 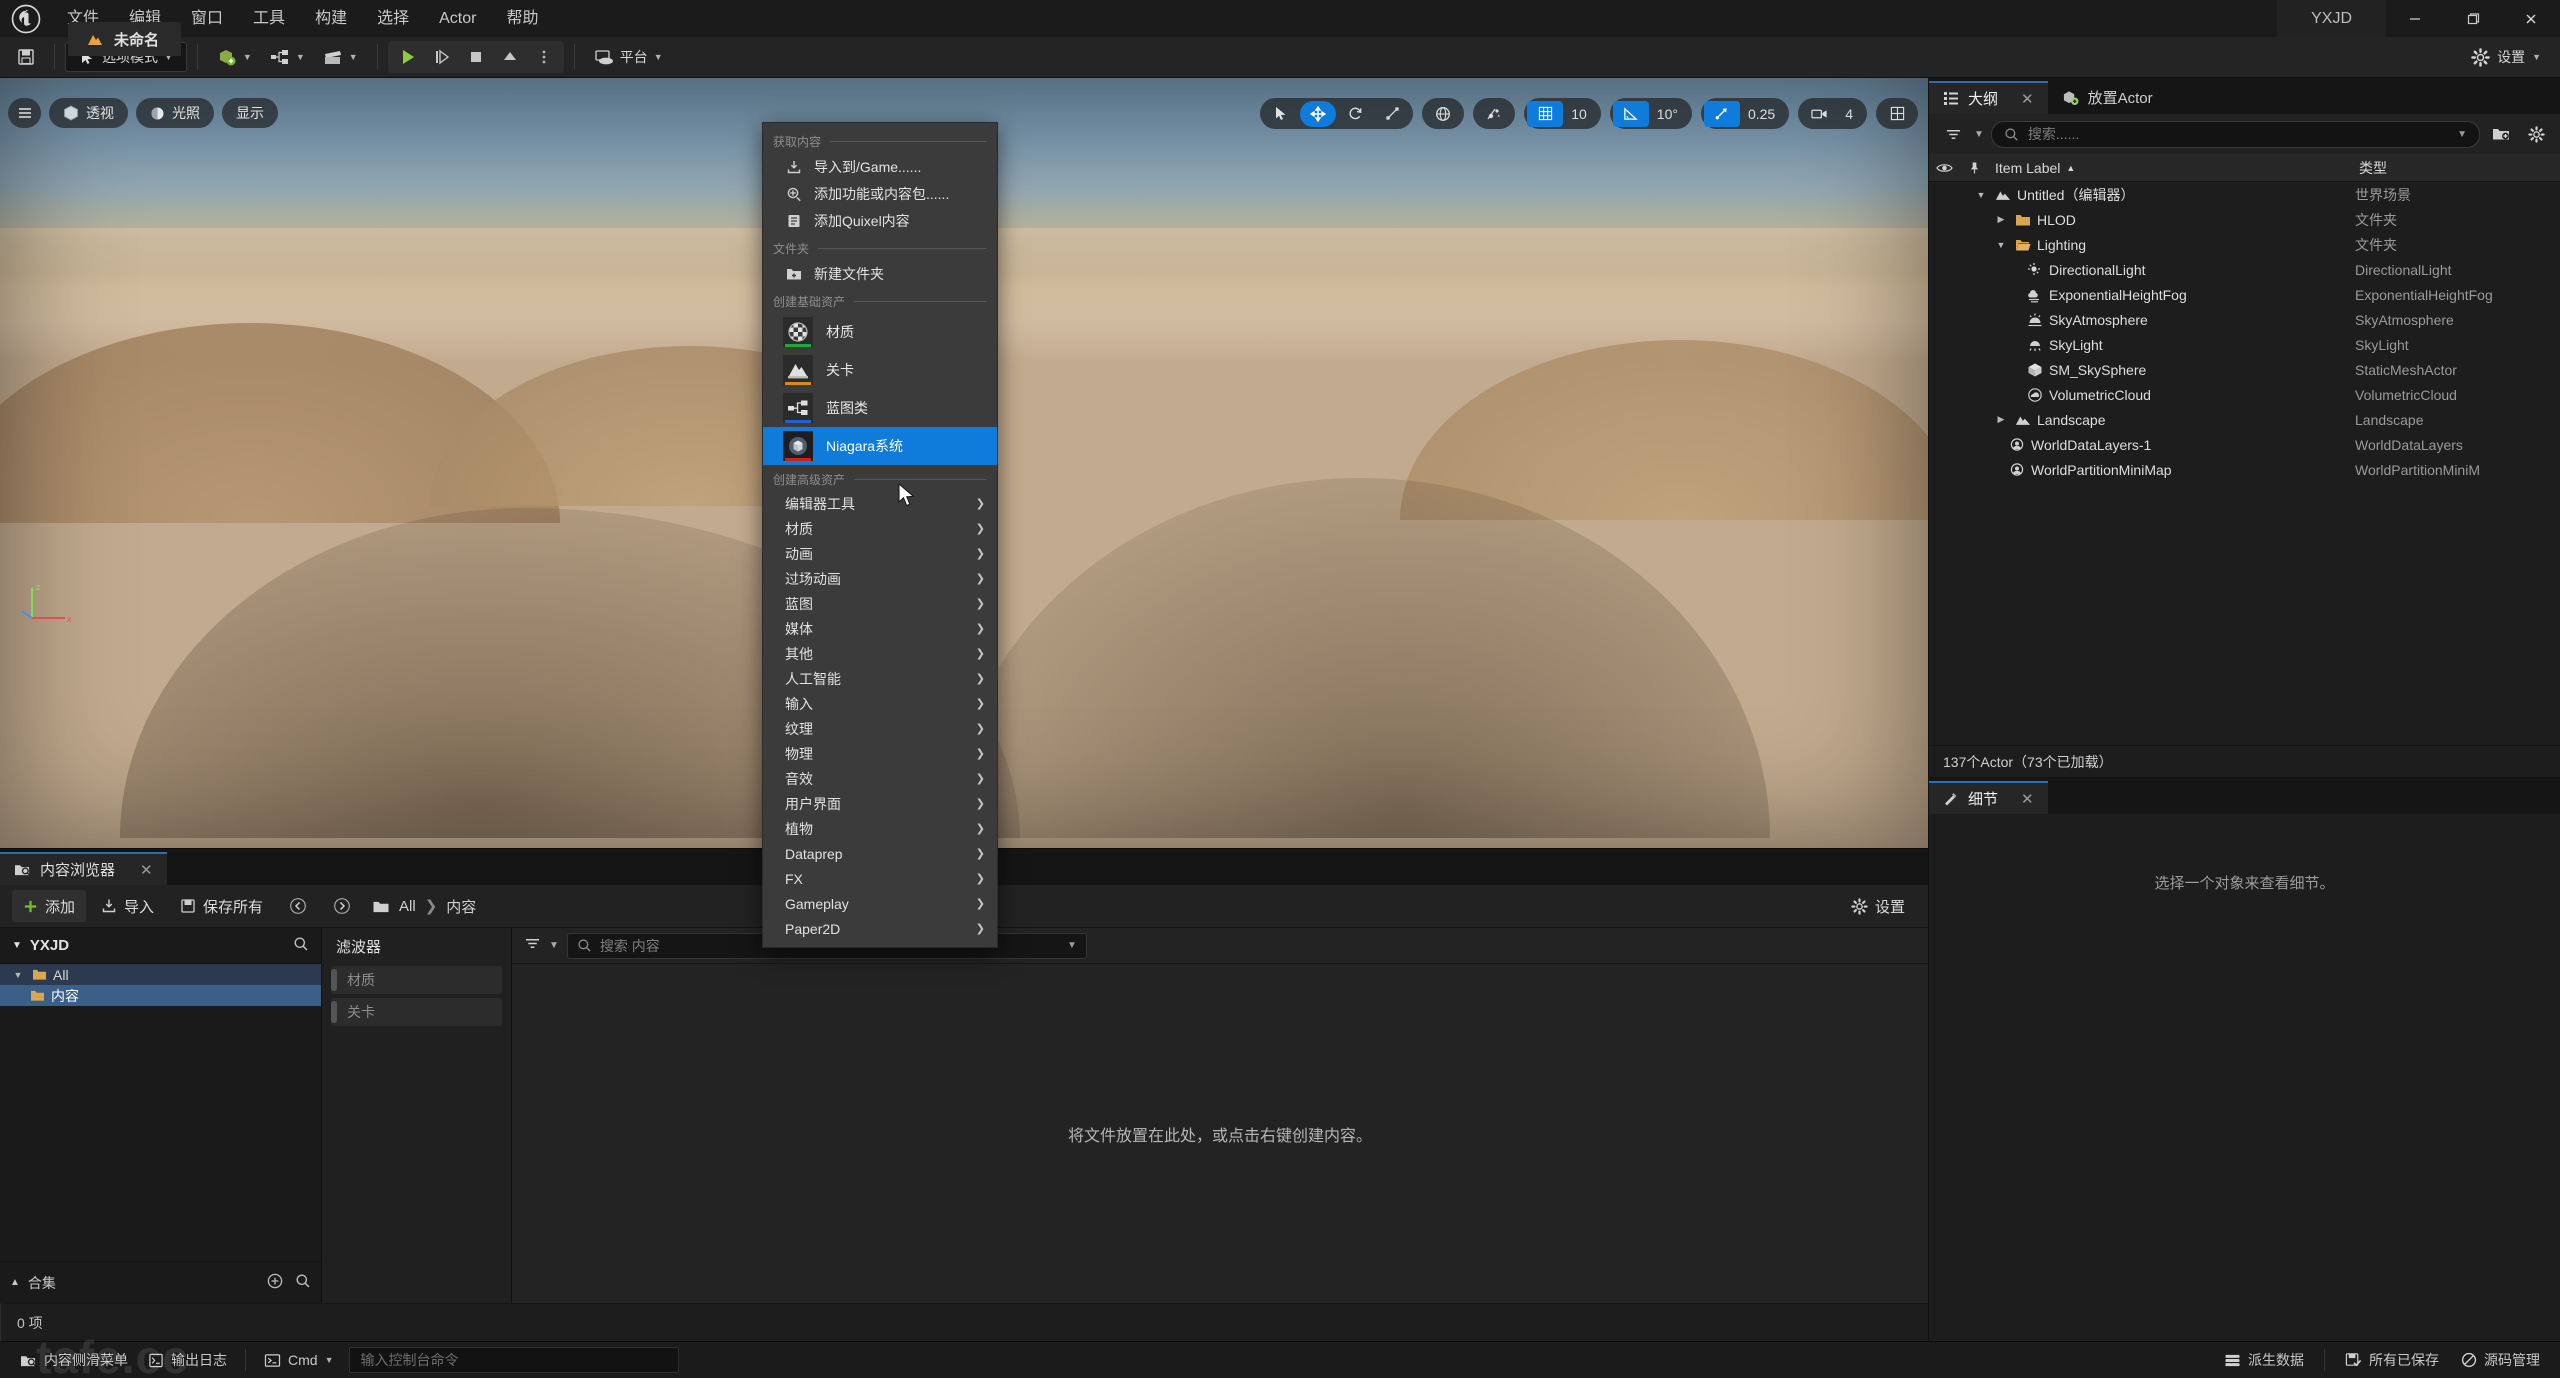 I want to click on filter-material: 材质, so click(x=416, y=980).